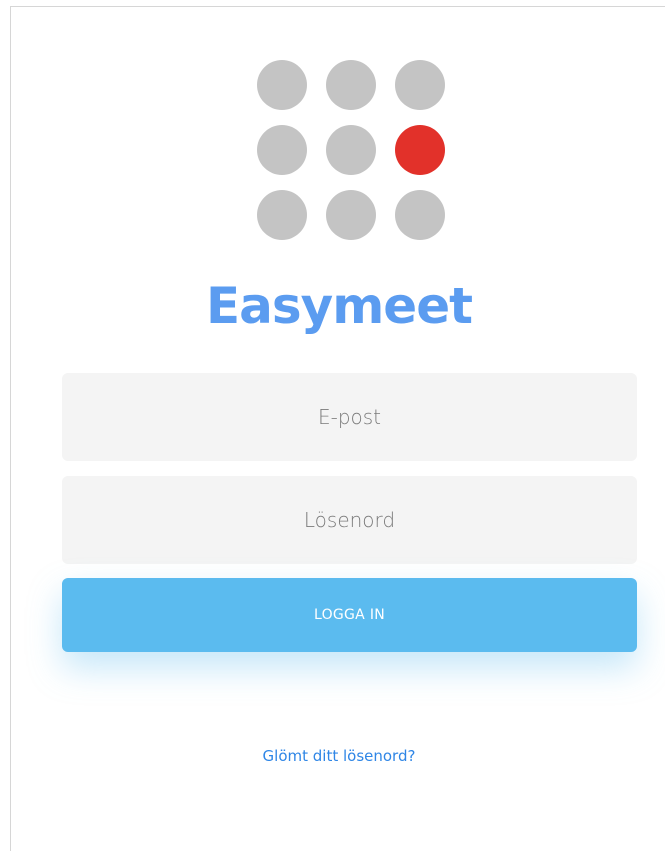 The width and height of the screenshot is (665, 851). I want to click on logo-accent-dot, so click(420, 150).